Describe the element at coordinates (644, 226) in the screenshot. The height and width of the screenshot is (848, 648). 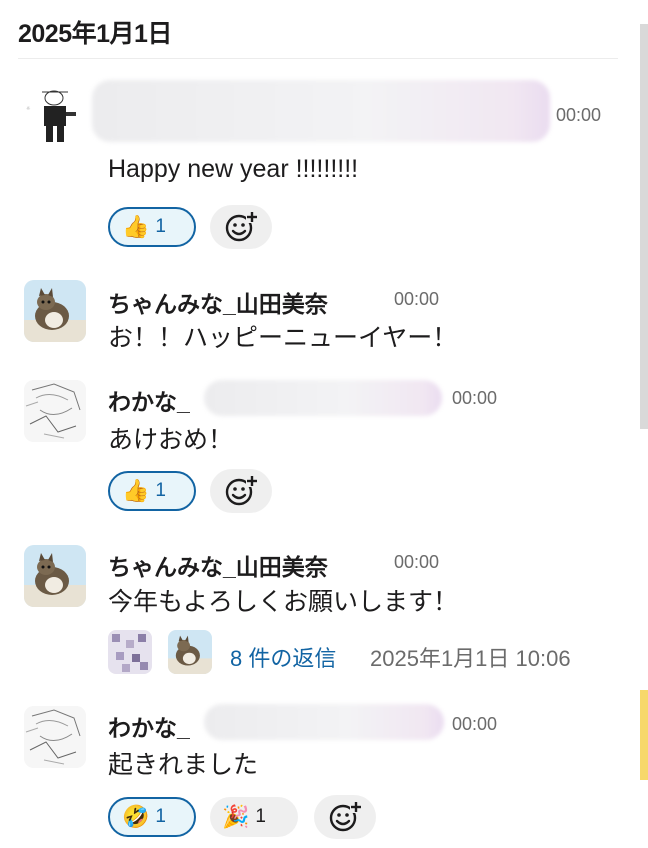
I see `side-panel-edge` at that location.